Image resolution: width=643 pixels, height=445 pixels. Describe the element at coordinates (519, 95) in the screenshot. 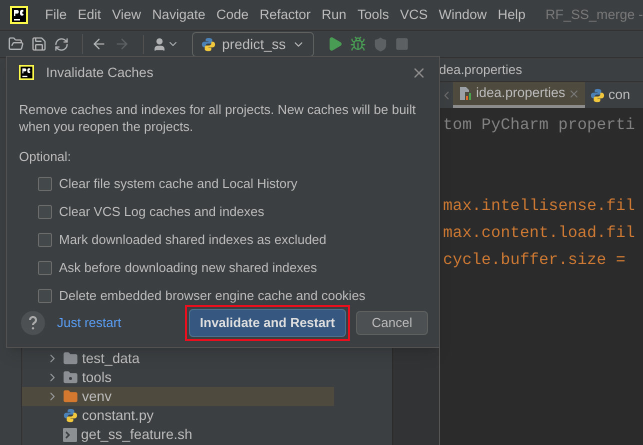

I see `editor-tab: idea.properties` at that location.